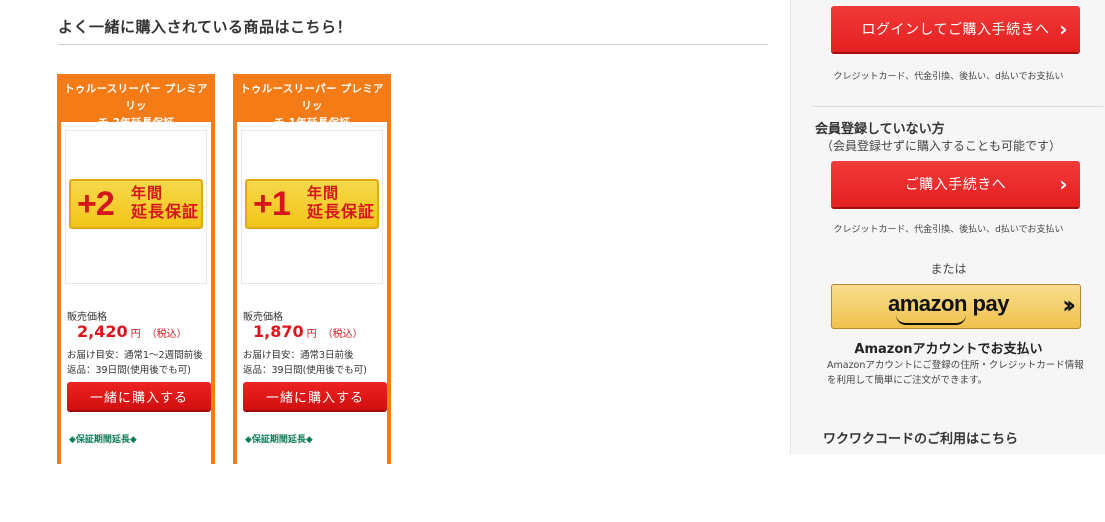 The height and width of the screenshot is (522, 1105). What do you see at coordinates (205, 27) in the screenshot?
I see `section-title: よく一緒に購入されている商品はこちら！` at bounding box center [205, 27].